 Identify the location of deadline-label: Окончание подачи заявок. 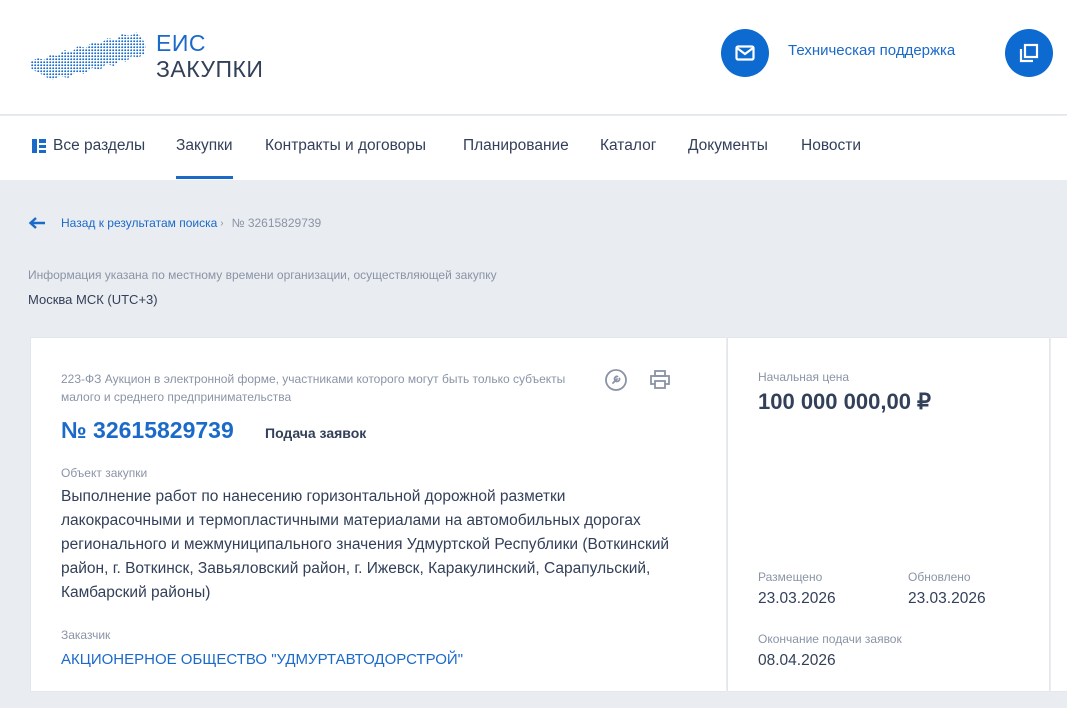
(830, 639).